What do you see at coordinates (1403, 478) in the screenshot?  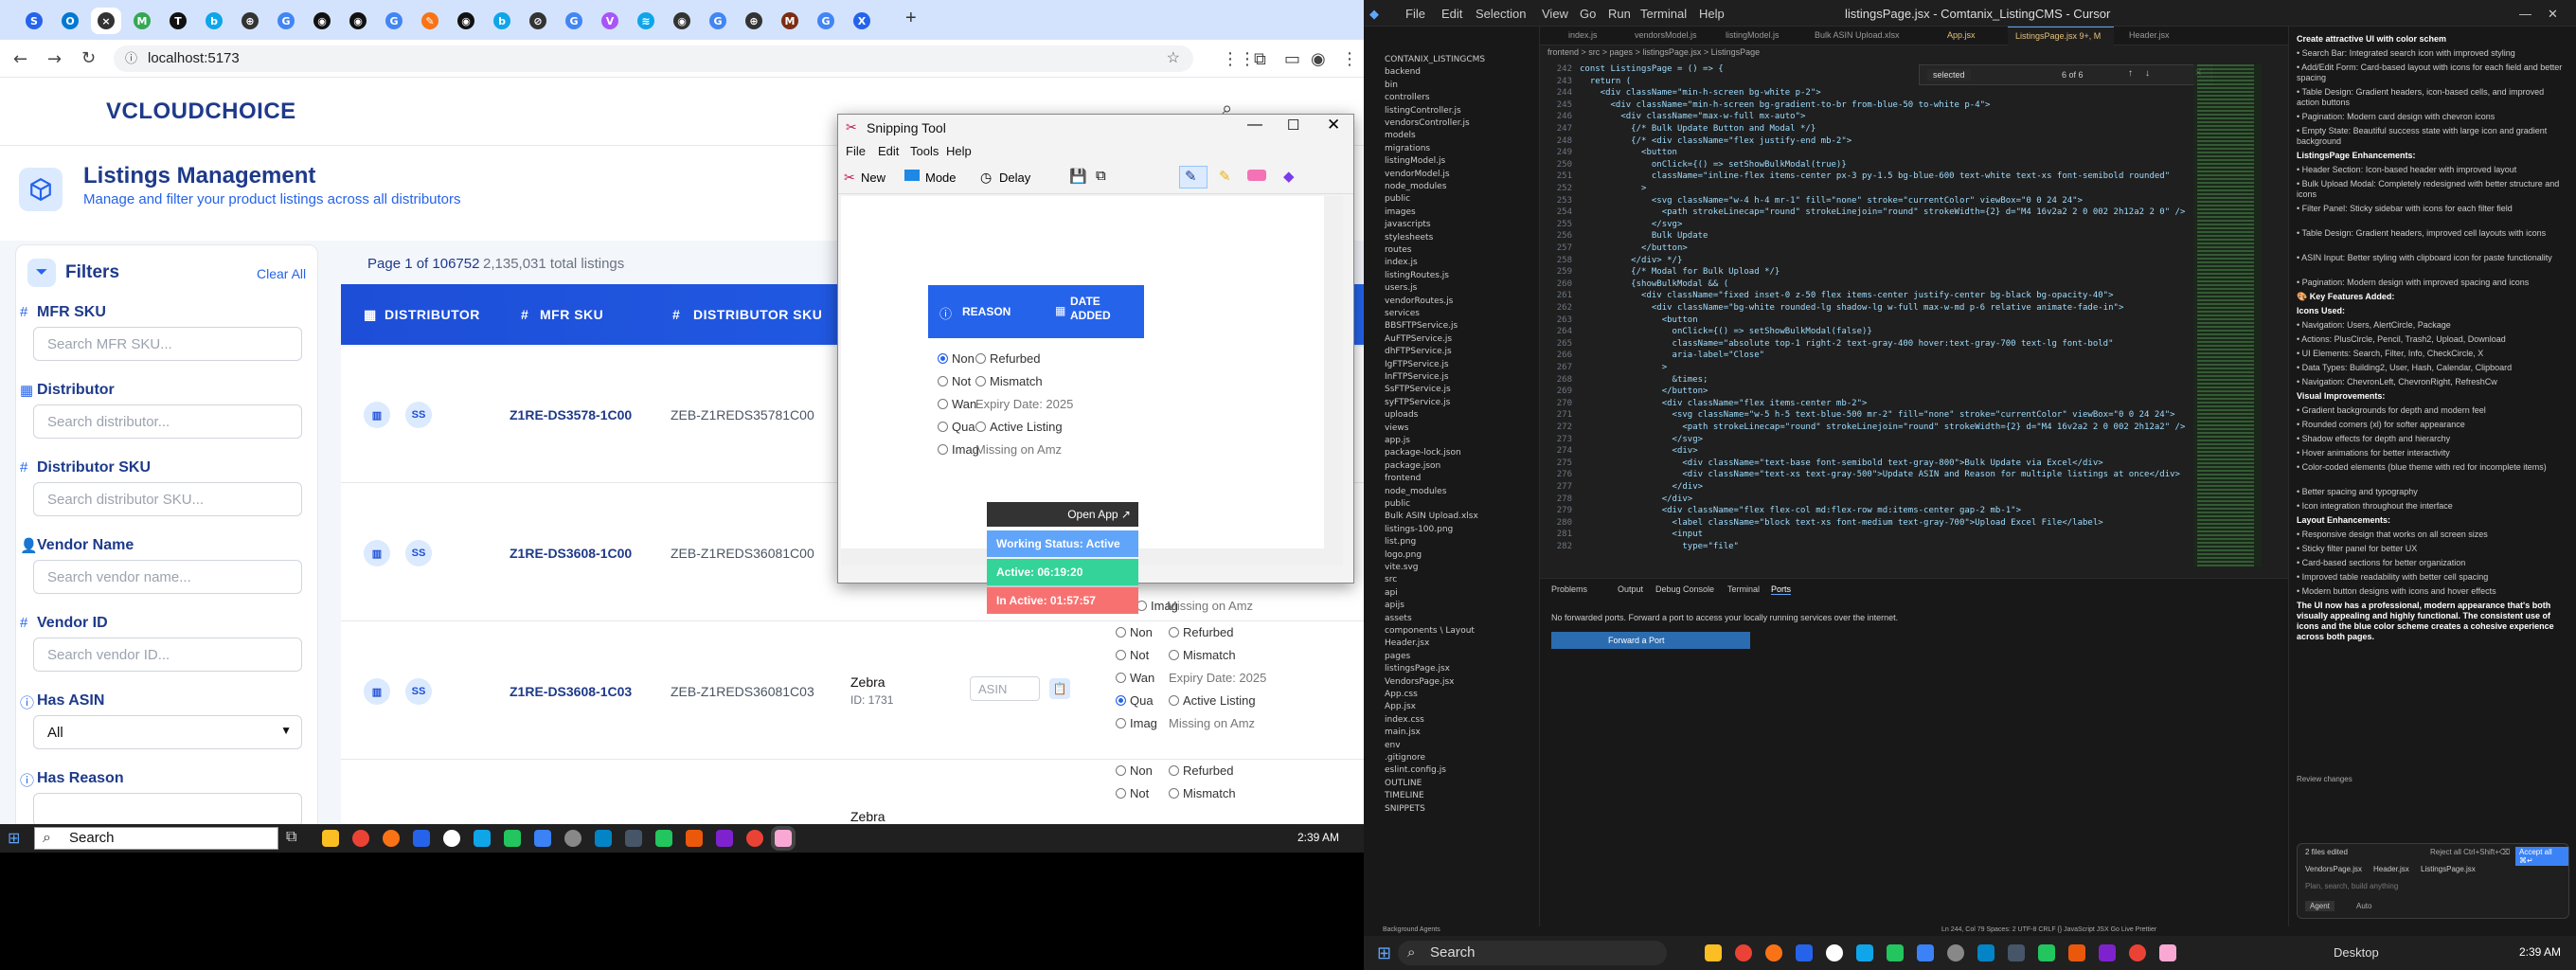 I see `file-tree-item: frontend` at bounding box center [1403, 478].